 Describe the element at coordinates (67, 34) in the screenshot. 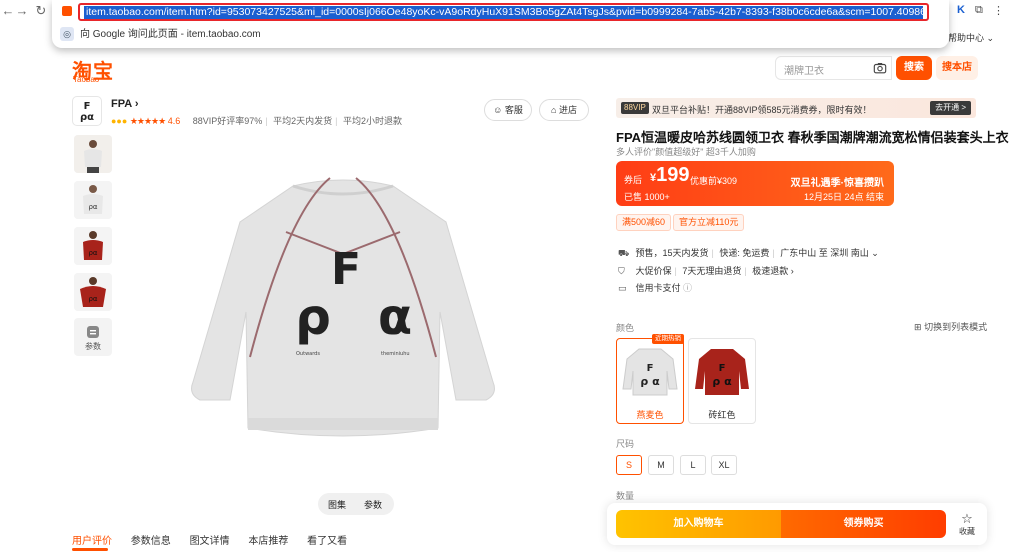

I see `google-lens-icon: ◎` at that location.